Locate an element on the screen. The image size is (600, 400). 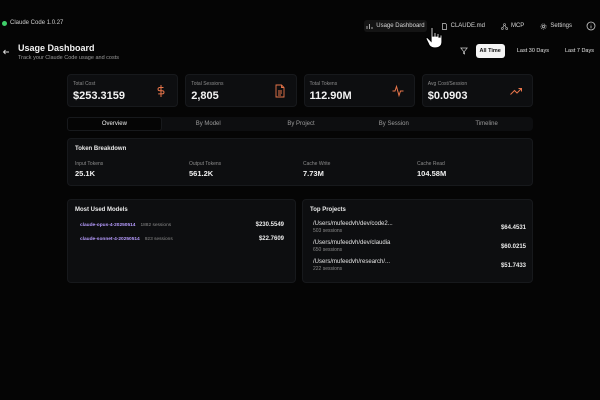
nav-mcp-label: MCP is located at coordinates (517, 26).